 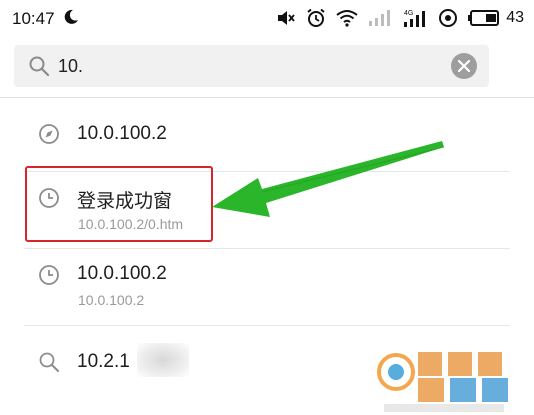 I want to click on hotspot-icon, so click(x=448, y=18).